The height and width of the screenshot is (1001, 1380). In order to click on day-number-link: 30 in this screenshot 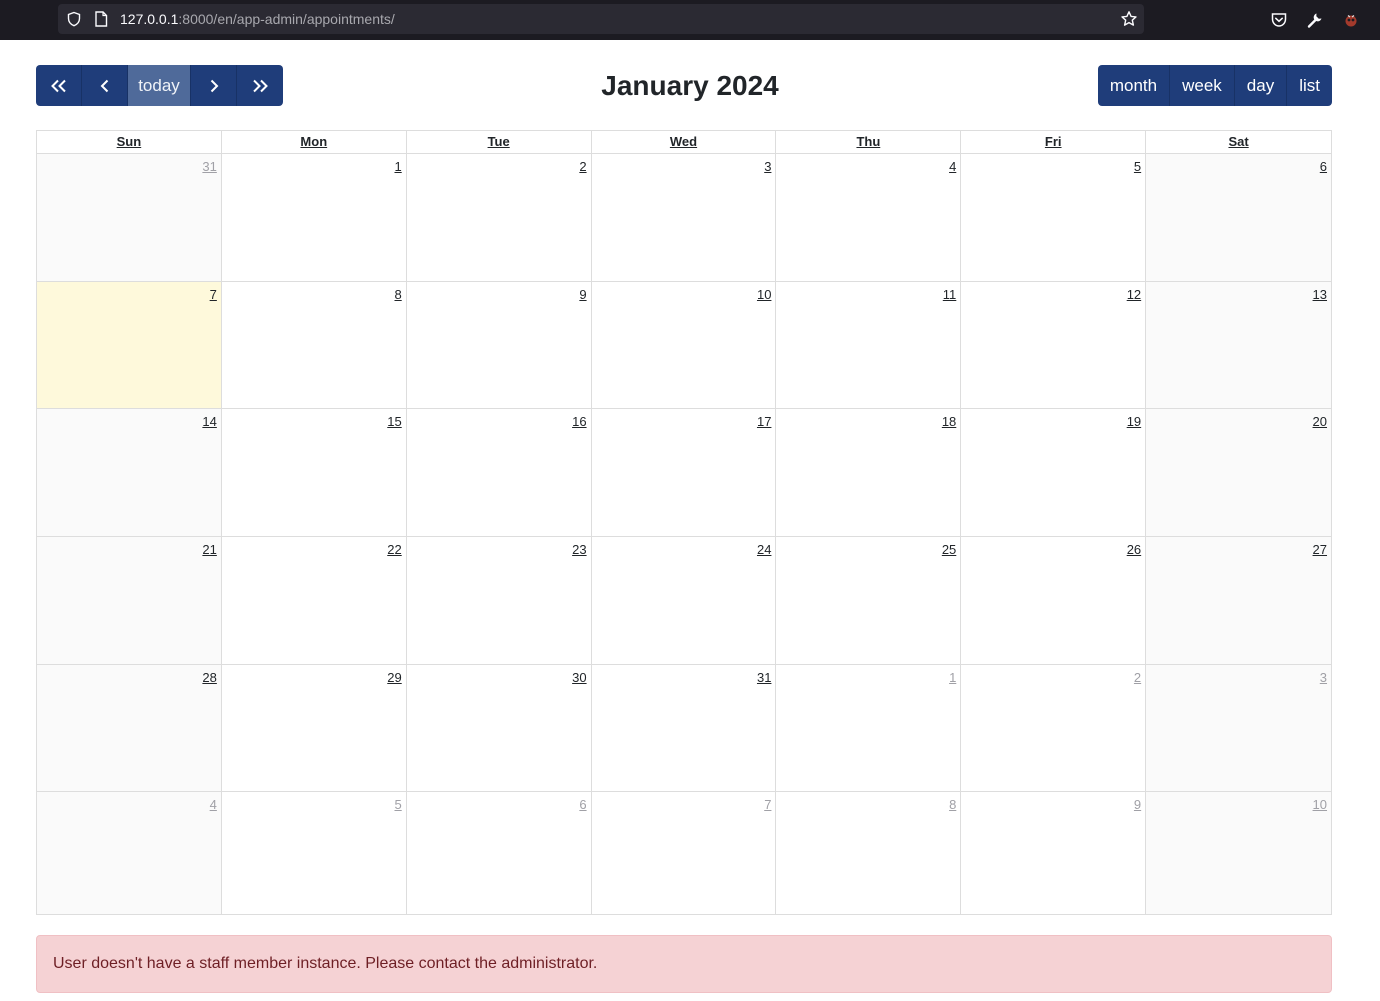, I will do `click(579, 678)`.